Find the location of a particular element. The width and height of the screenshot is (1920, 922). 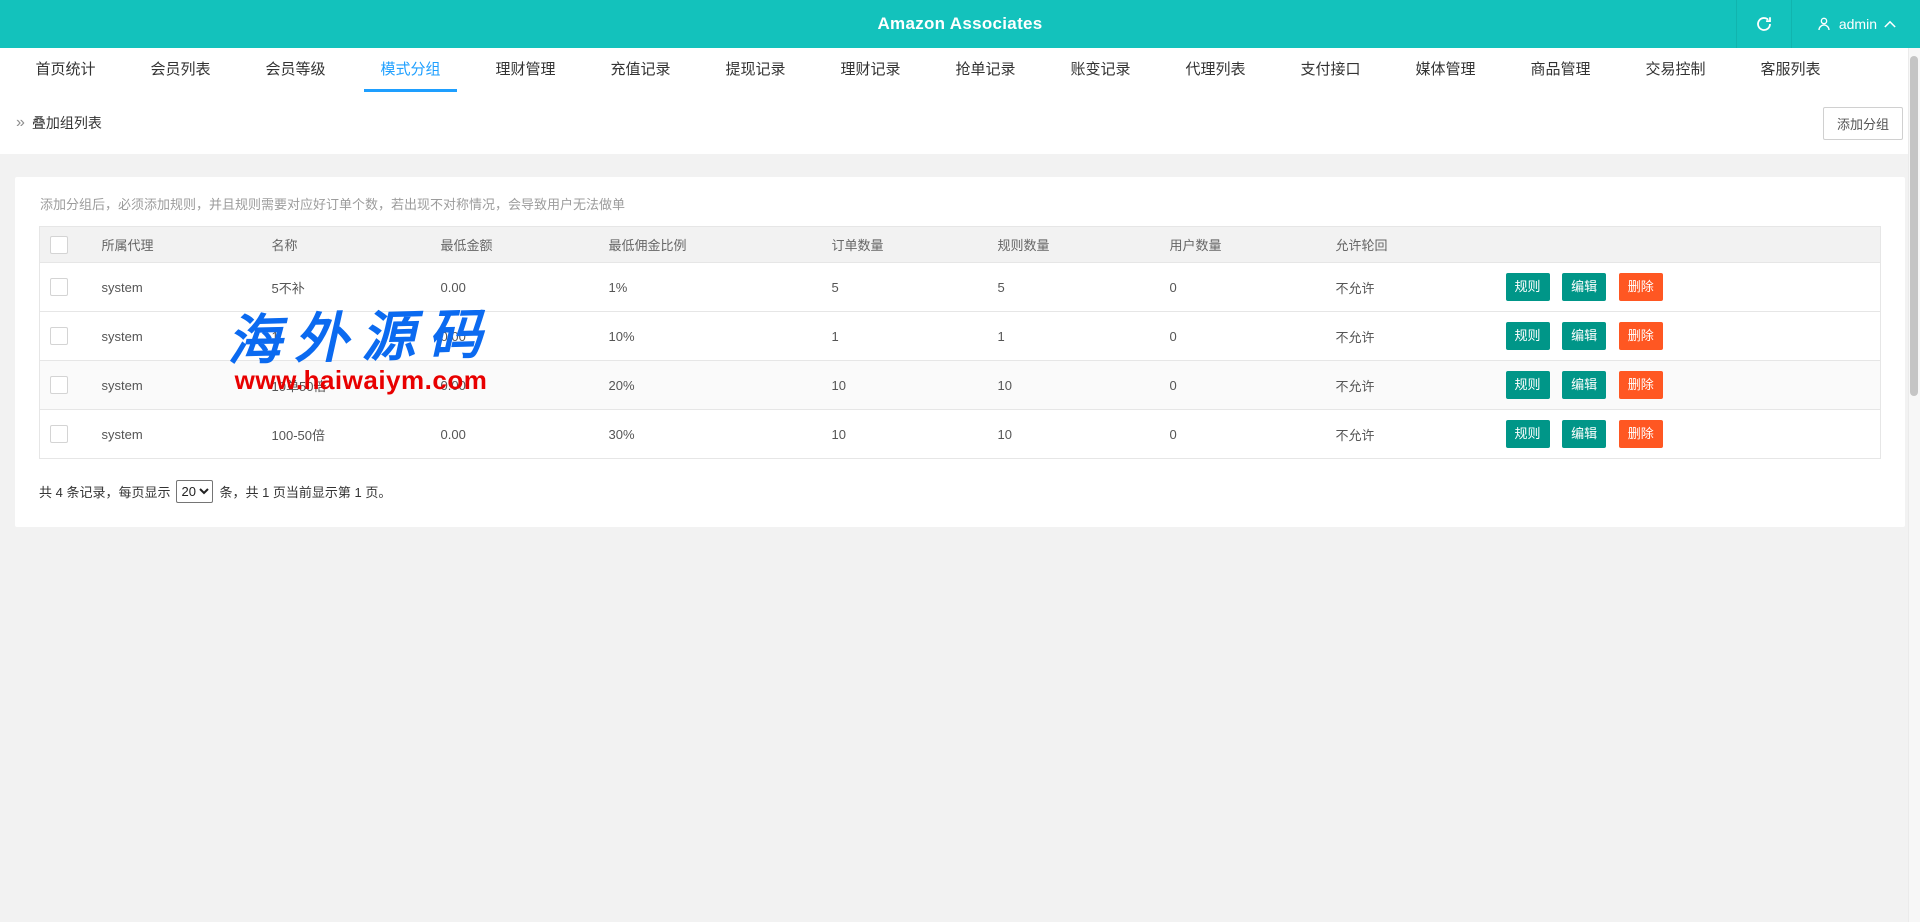

pagination-bar: 共 4 条记录，每页显示 20 条，共 1 页当前显示第 1 页。 is located at coordinates (960, 493).